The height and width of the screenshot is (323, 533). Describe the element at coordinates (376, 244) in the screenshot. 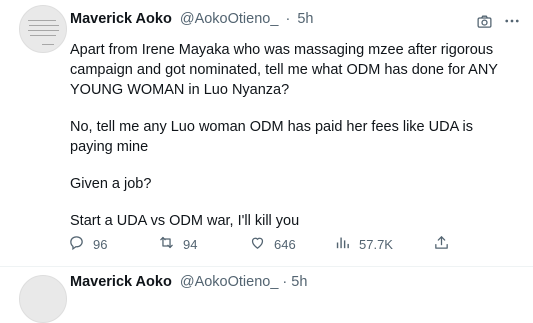

I see `views-count: 57.7K` at that location.